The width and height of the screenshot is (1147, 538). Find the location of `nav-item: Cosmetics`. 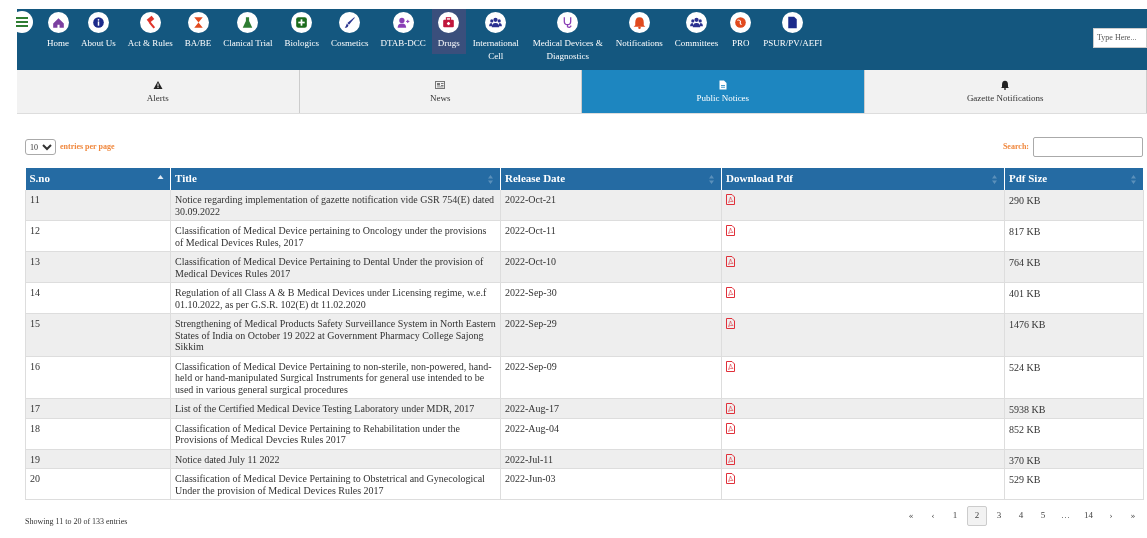

nav-item: Cosmetics is located at coordinates (350, 31).